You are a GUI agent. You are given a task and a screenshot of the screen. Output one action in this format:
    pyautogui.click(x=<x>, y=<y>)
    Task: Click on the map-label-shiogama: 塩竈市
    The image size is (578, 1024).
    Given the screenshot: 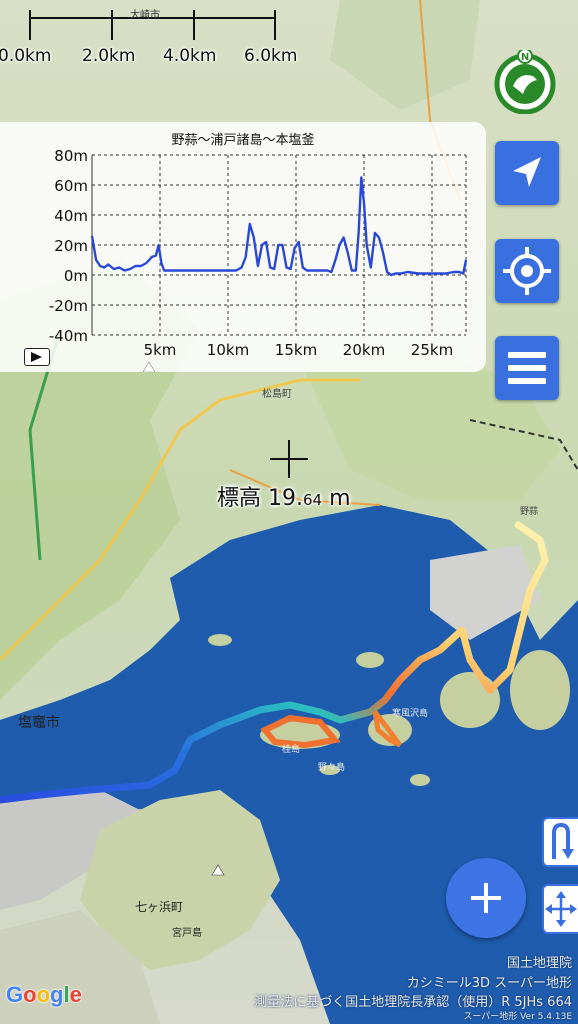 What is the action you would take?
    pyautogui.click(x=39, y=723)
    